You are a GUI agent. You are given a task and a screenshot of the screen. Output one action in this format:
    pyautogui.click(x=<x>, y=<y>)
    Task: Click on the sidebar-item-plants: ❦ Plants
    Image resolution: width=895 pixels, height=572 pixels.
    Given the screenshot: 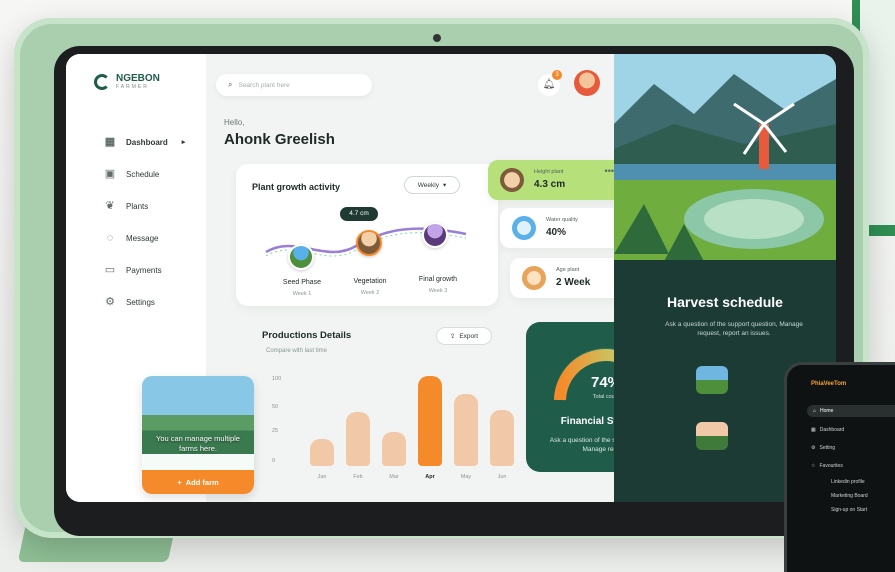 What is the action you would take?
    pyautogui.click(x=144, y=206)
    